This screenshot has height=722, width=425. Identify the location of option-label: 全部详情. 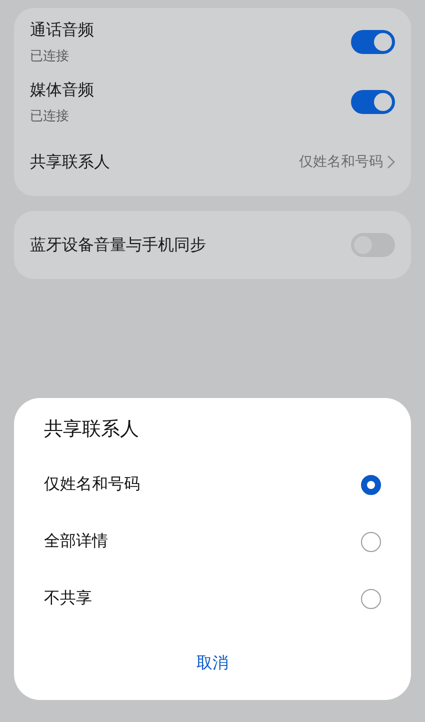
(76, 541).